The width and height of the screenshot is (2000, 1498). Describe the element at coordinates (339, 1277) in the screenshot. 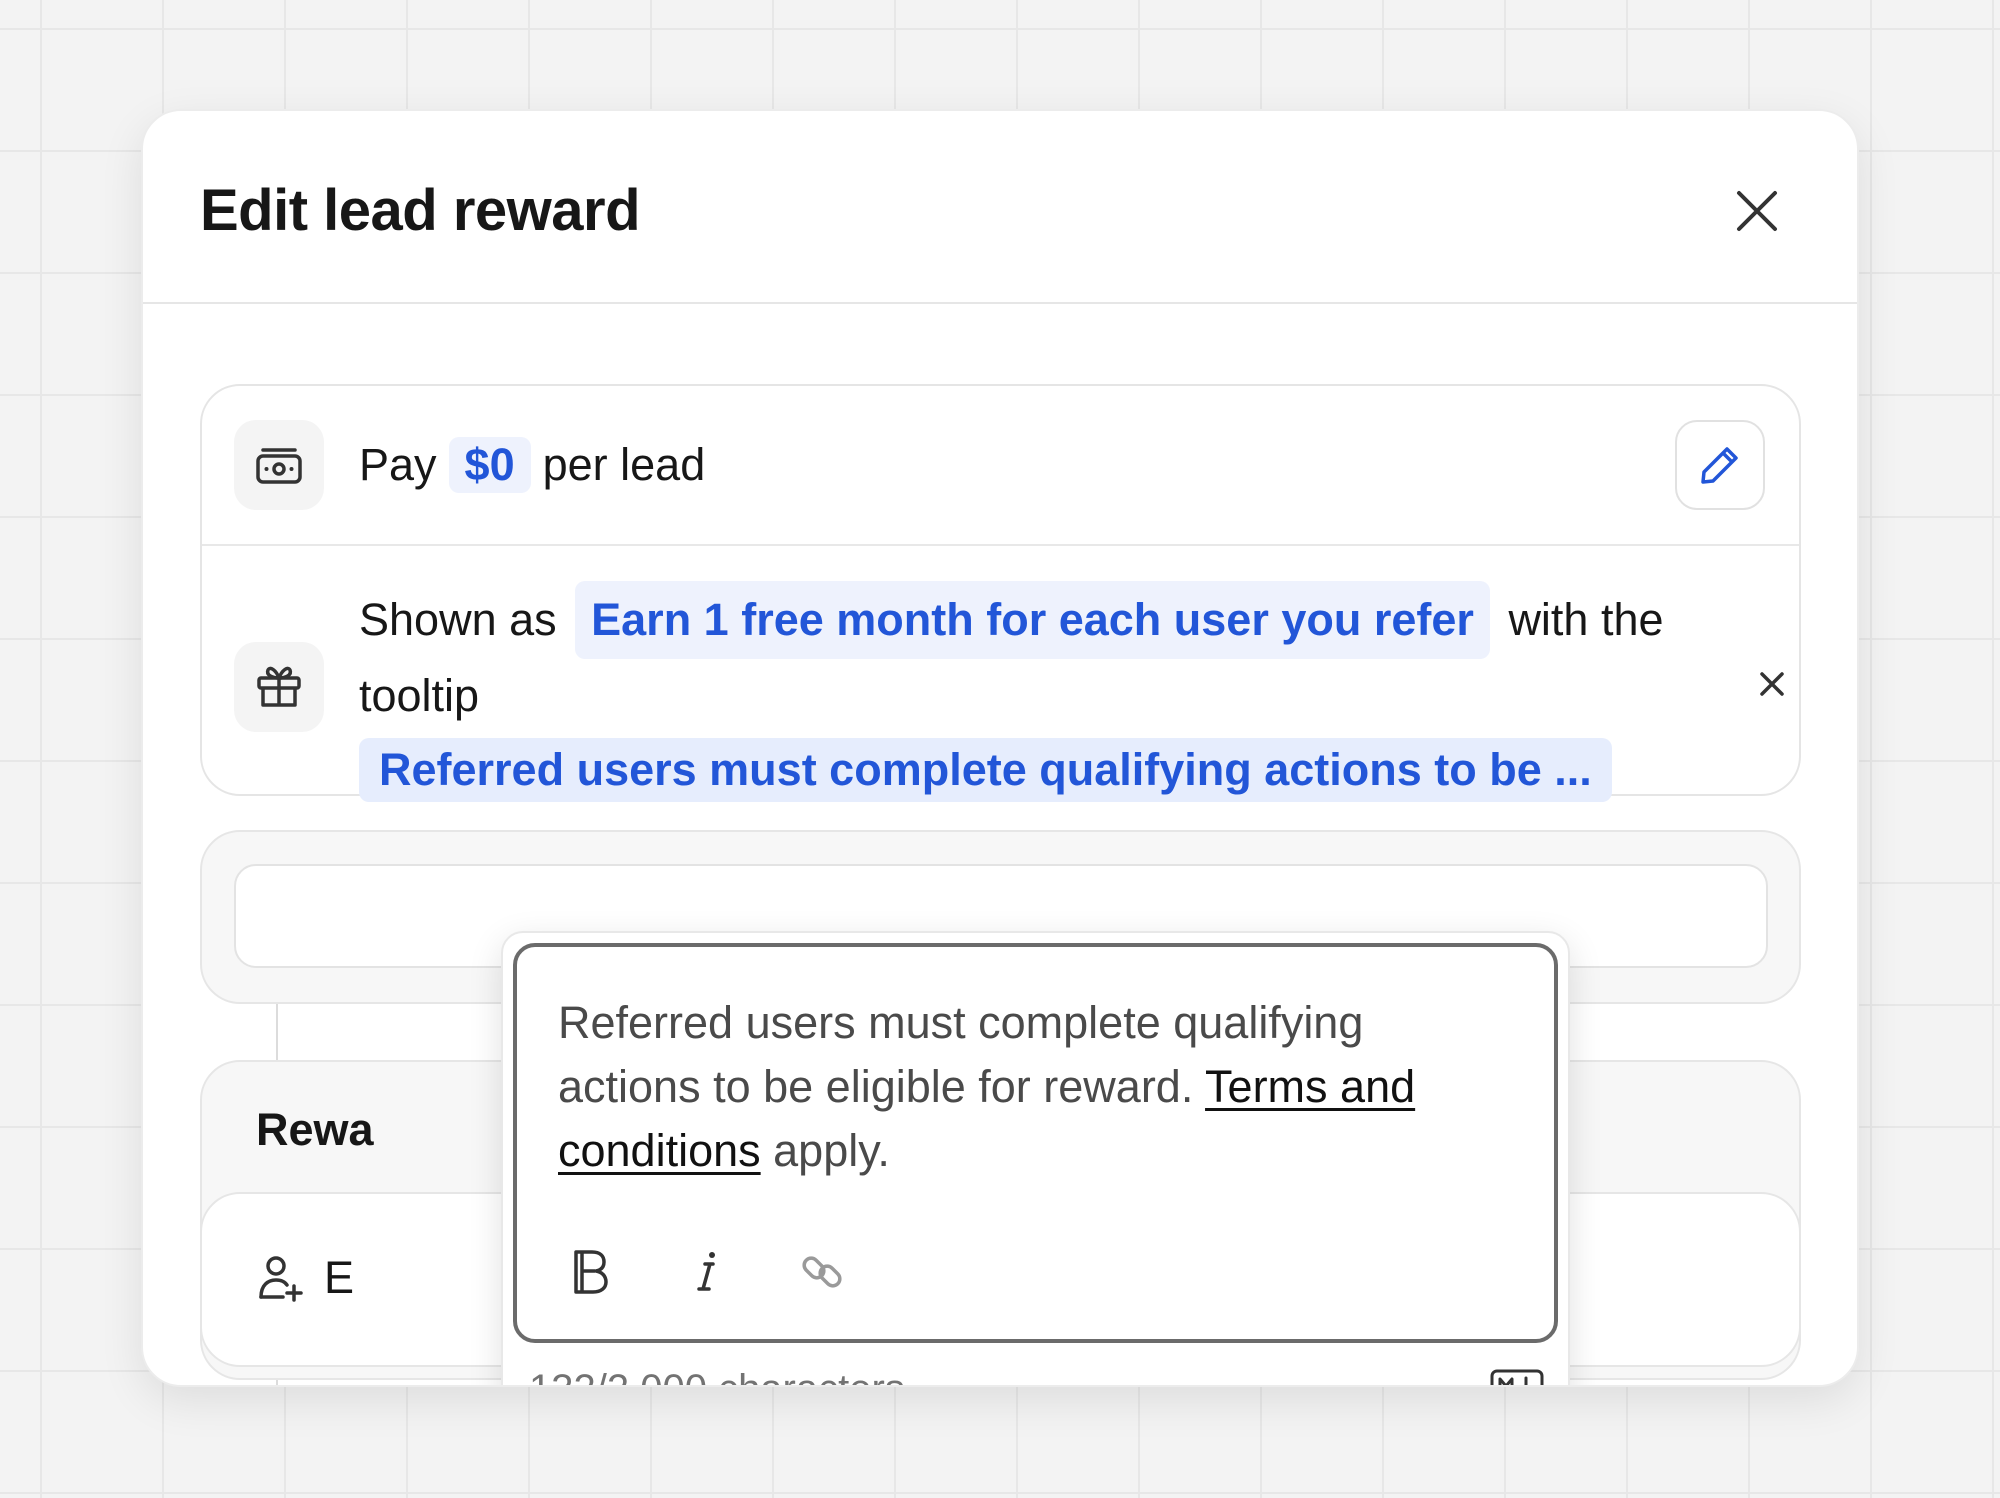

I see `reward-item-label: E` at that location.